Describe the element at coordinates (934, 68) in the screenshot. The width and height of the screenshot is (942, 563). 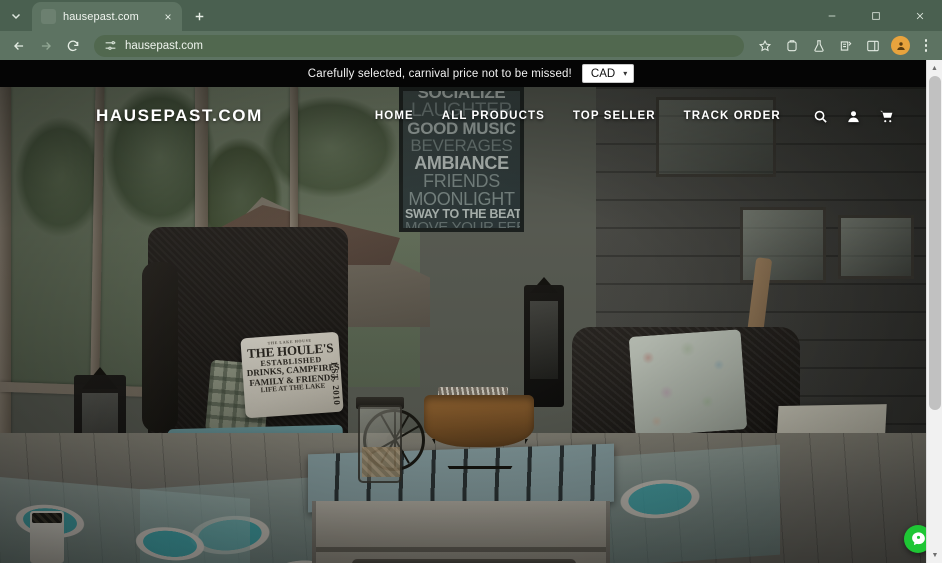
I see `scroll-up-arrow: ▲` at that location.